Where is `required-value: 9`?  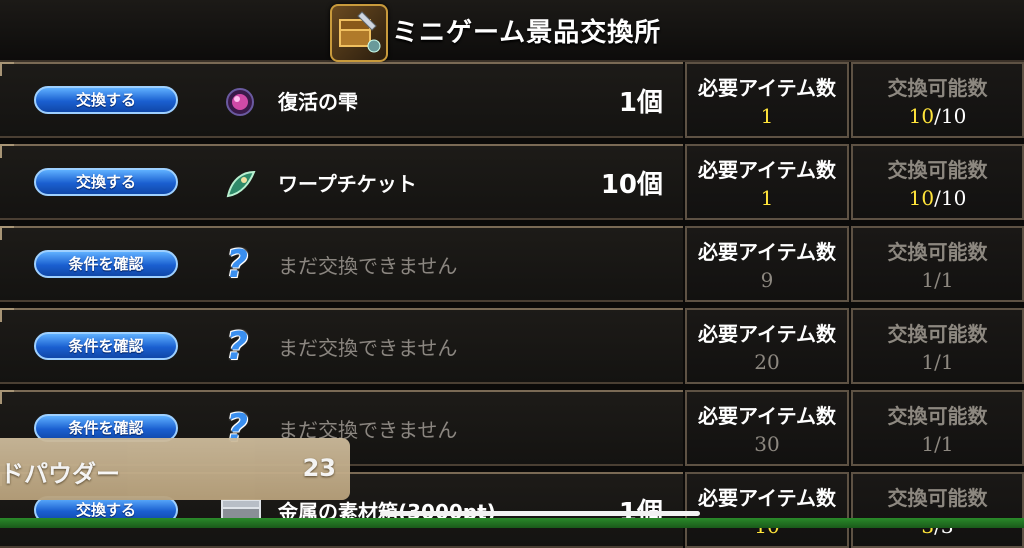
required-value: 9 is located at coordinates (767, 280).